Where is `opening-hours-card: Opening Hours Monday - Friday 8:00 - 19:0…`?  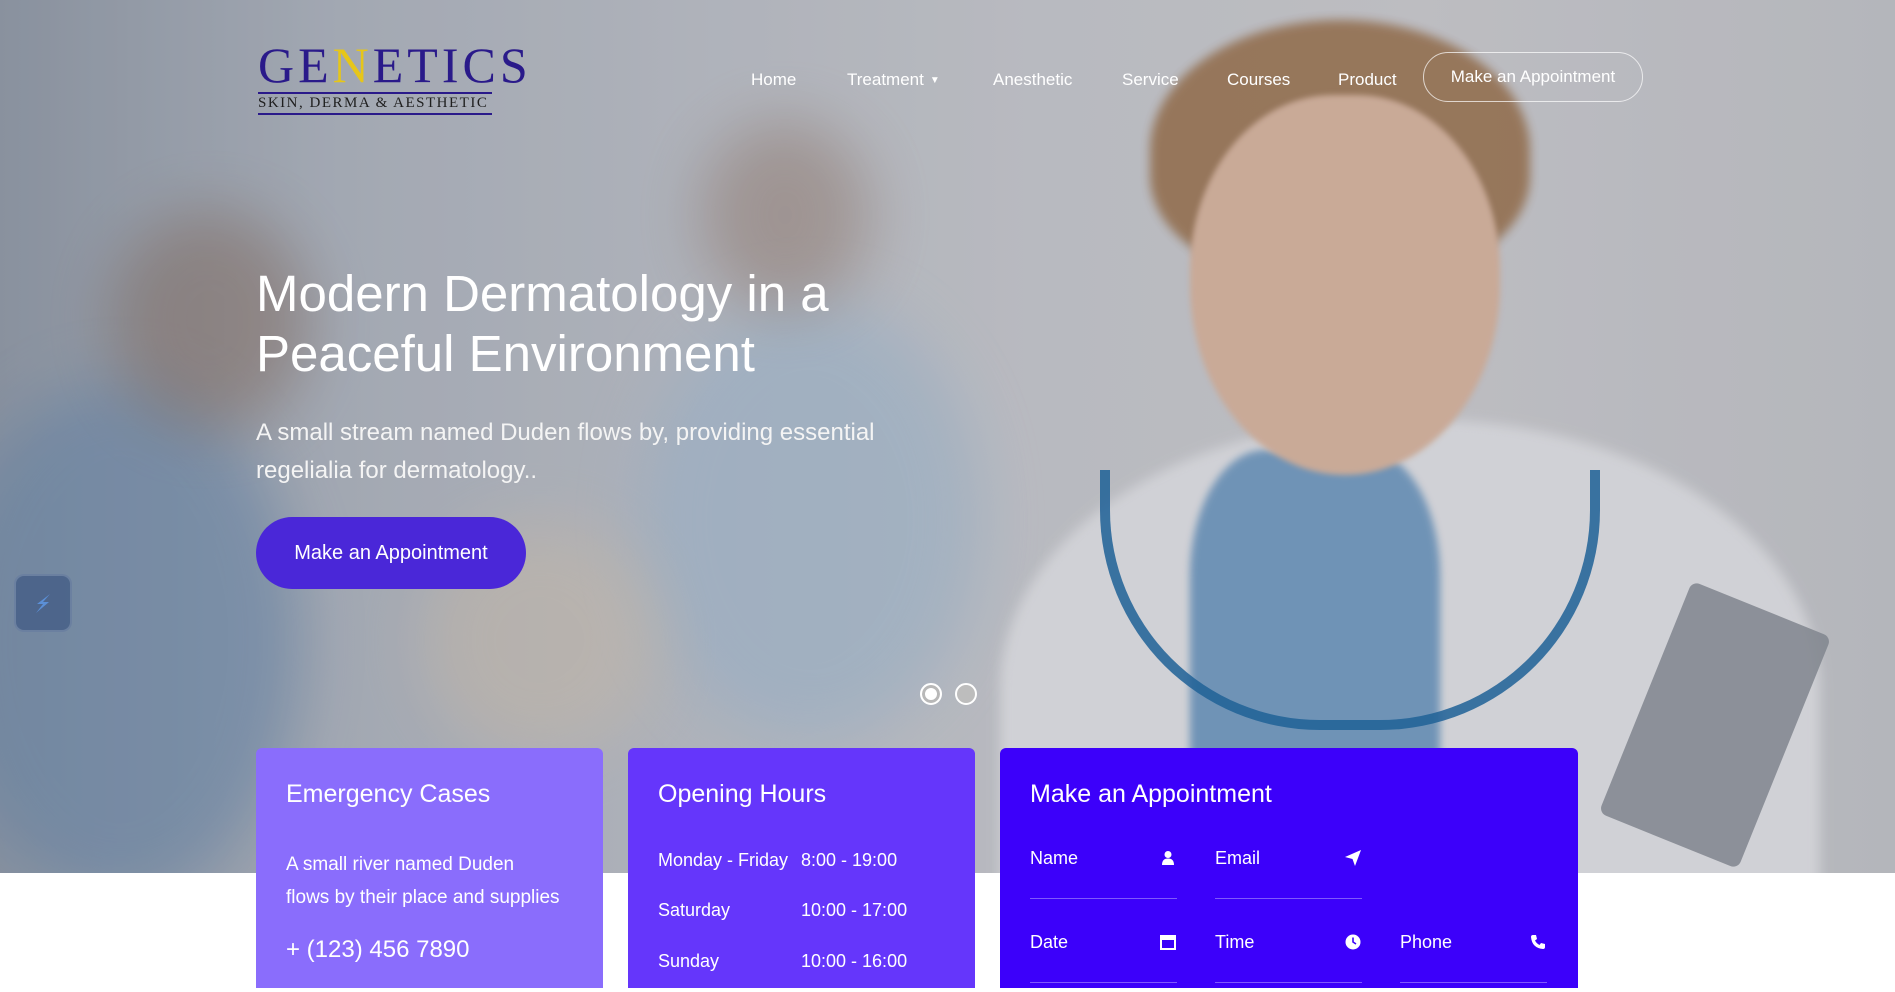 opening-hours-card: Opening Hours Monday - Friday 8:00 - 19:0… is located at coordinates (801, 868).